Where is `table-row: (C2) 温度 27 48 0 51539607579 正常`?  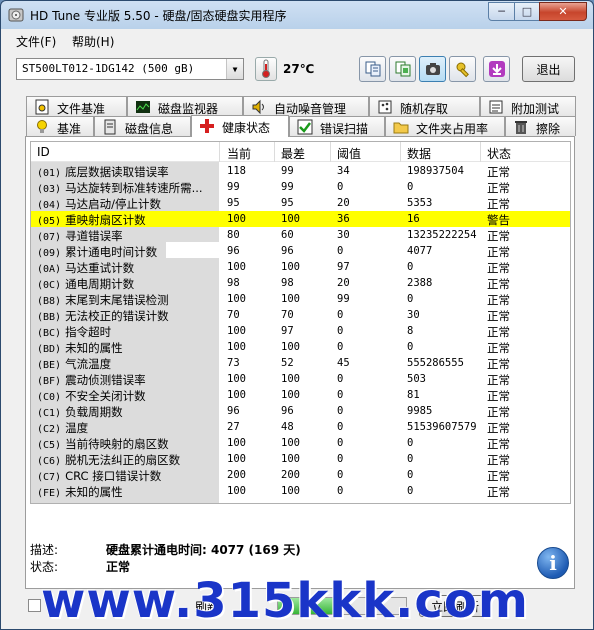 table-row: (C2) 温度 27 48 0 51539607579 正常 is located at coordinates (300, 427).